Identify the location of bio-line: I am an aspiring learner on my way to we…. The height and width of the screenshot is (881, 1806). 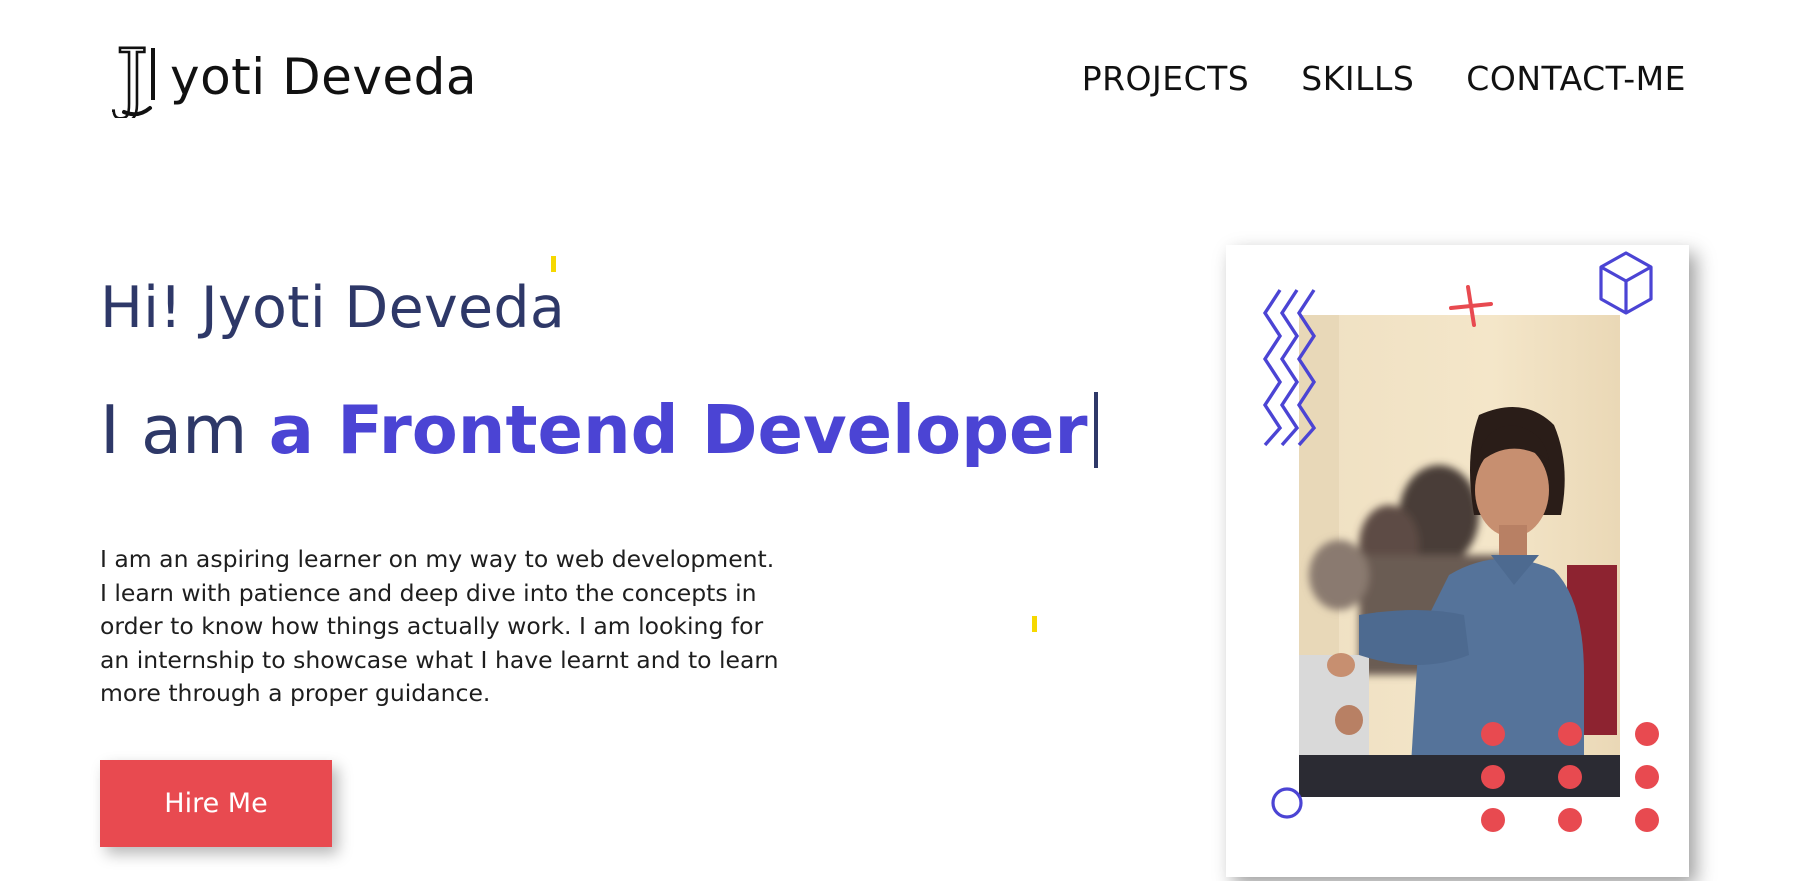
(437, 559).